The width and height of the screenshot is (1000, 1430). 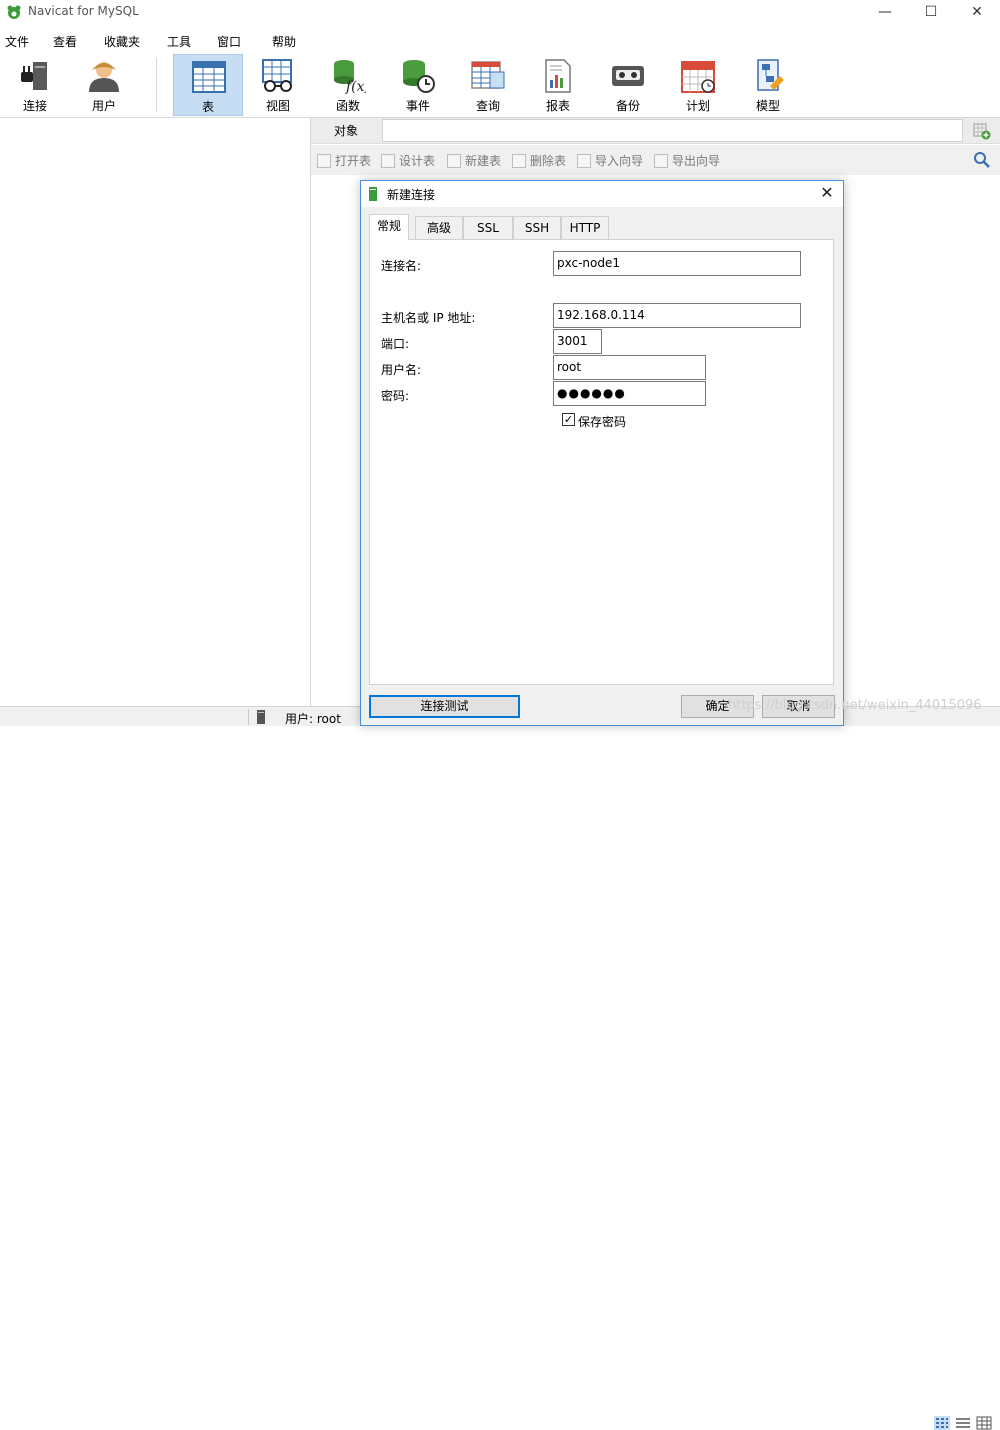 I want to click on status-separator, so click(x=248, y=717).